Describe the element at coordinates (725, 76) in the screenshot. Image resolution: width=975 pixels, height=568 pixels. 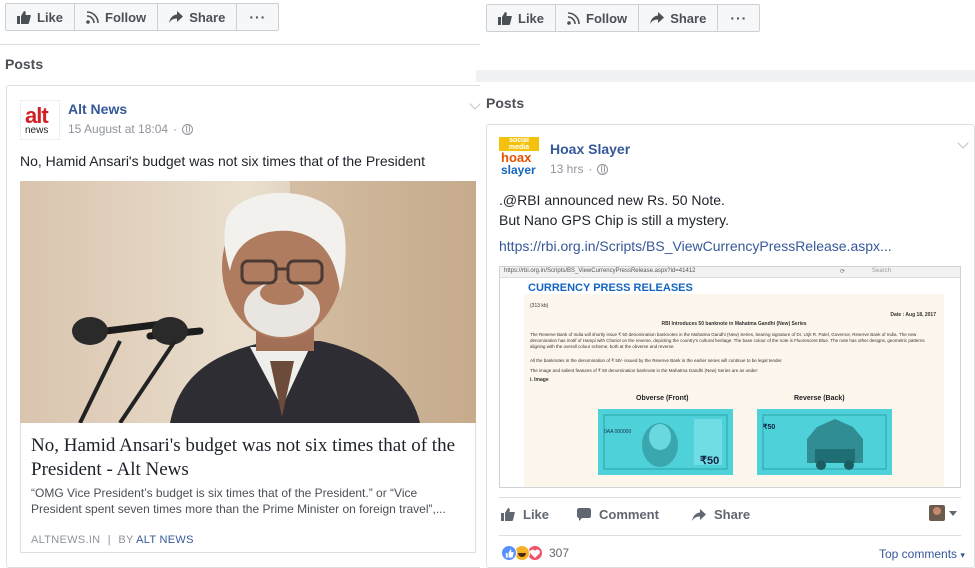
I see `divider-band` at that location.